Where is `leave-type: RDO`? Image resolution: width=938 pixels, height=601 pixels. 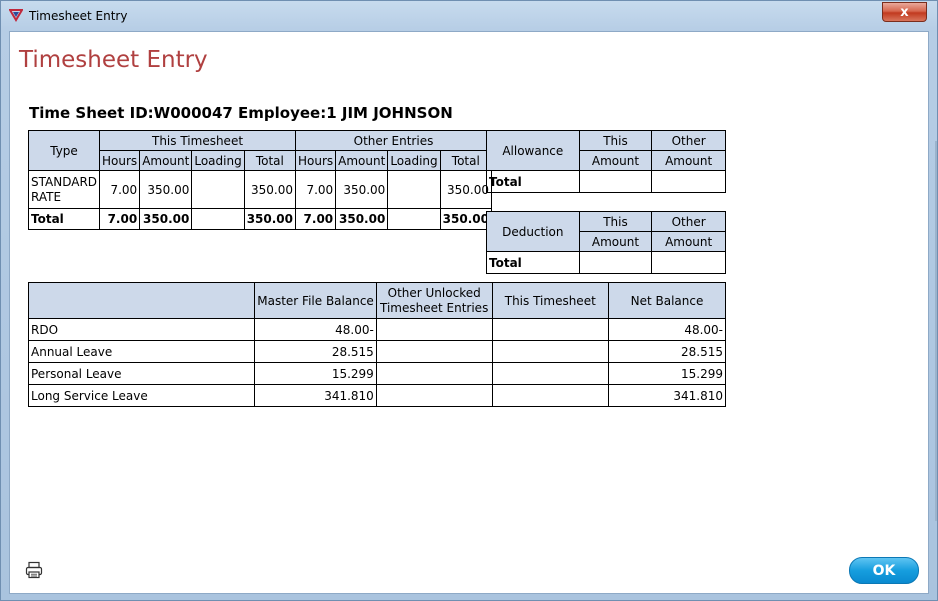
leave-type: RDO is located at coordinates (141, 329).